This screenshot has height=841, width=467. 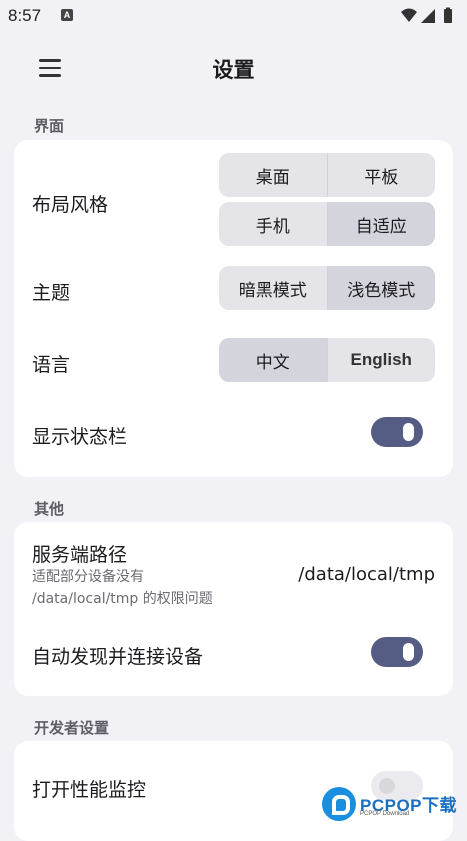 I want to click on language-segmented: 中文 English, so click(x=327, y=360).